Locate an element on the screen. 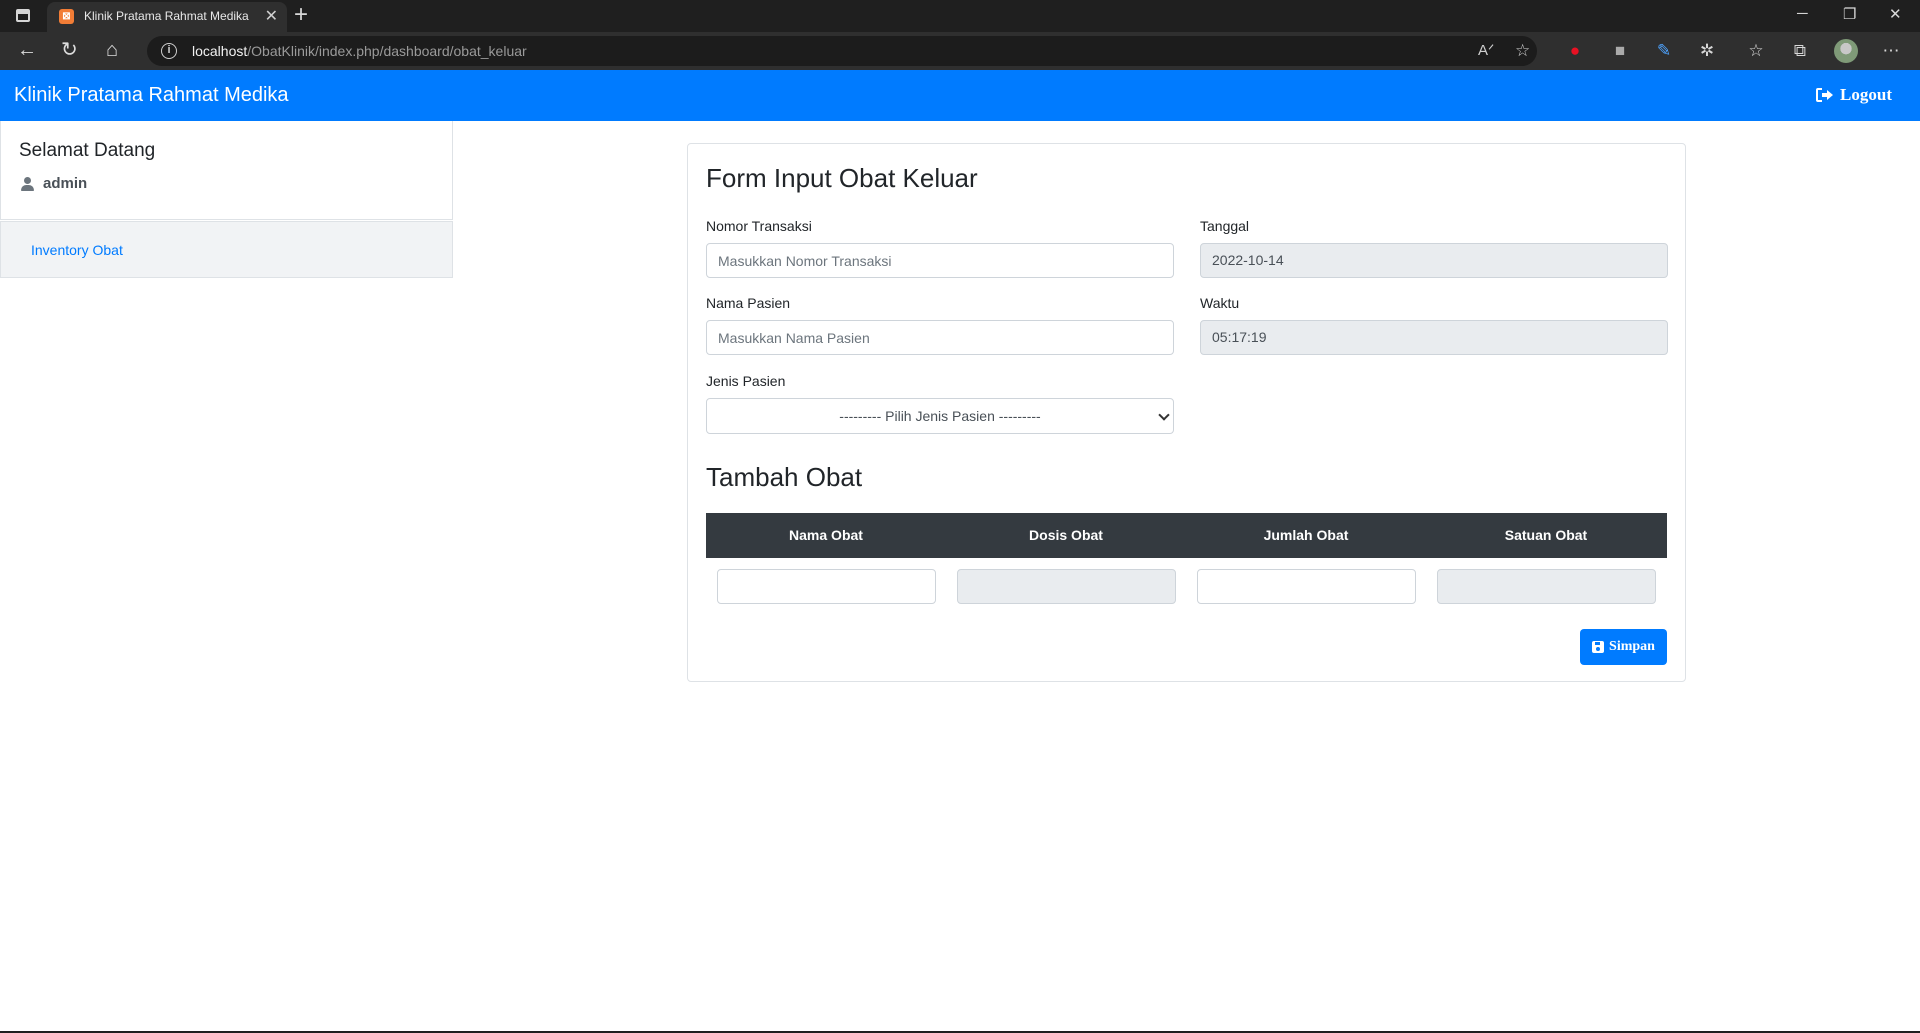  column-header: Dosis Obat is located at coordinates (1066, 535).